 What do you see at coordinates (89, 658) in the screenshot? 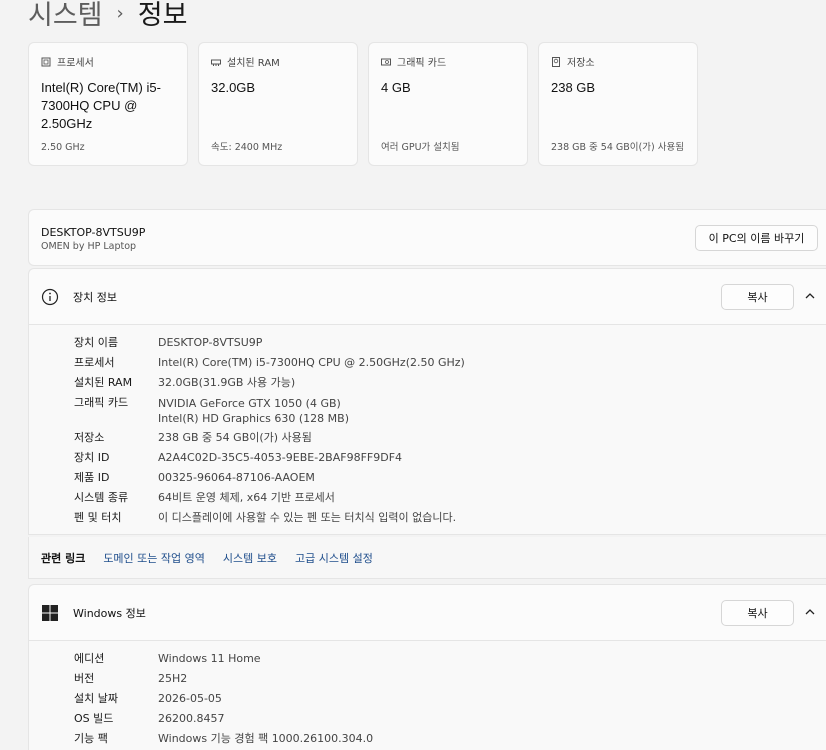
I see `spec-label: 에디션` at bounding box center [89, 658].